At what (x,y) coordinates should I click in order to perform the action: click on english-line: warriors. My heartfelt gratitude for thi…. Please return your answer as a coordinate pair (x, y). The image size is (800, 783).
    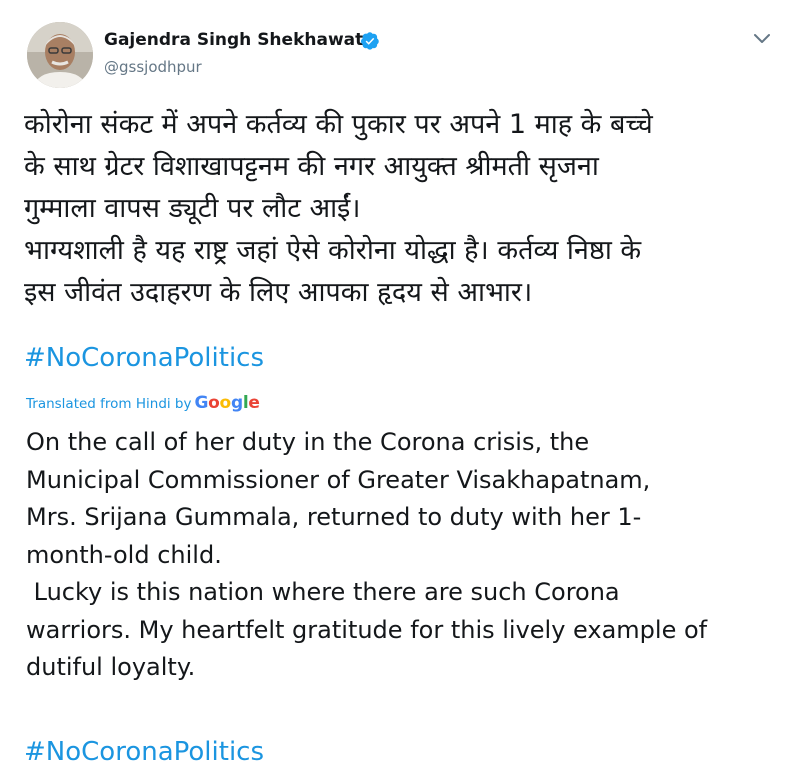
    Looking at the image, I should click on (367, 629).